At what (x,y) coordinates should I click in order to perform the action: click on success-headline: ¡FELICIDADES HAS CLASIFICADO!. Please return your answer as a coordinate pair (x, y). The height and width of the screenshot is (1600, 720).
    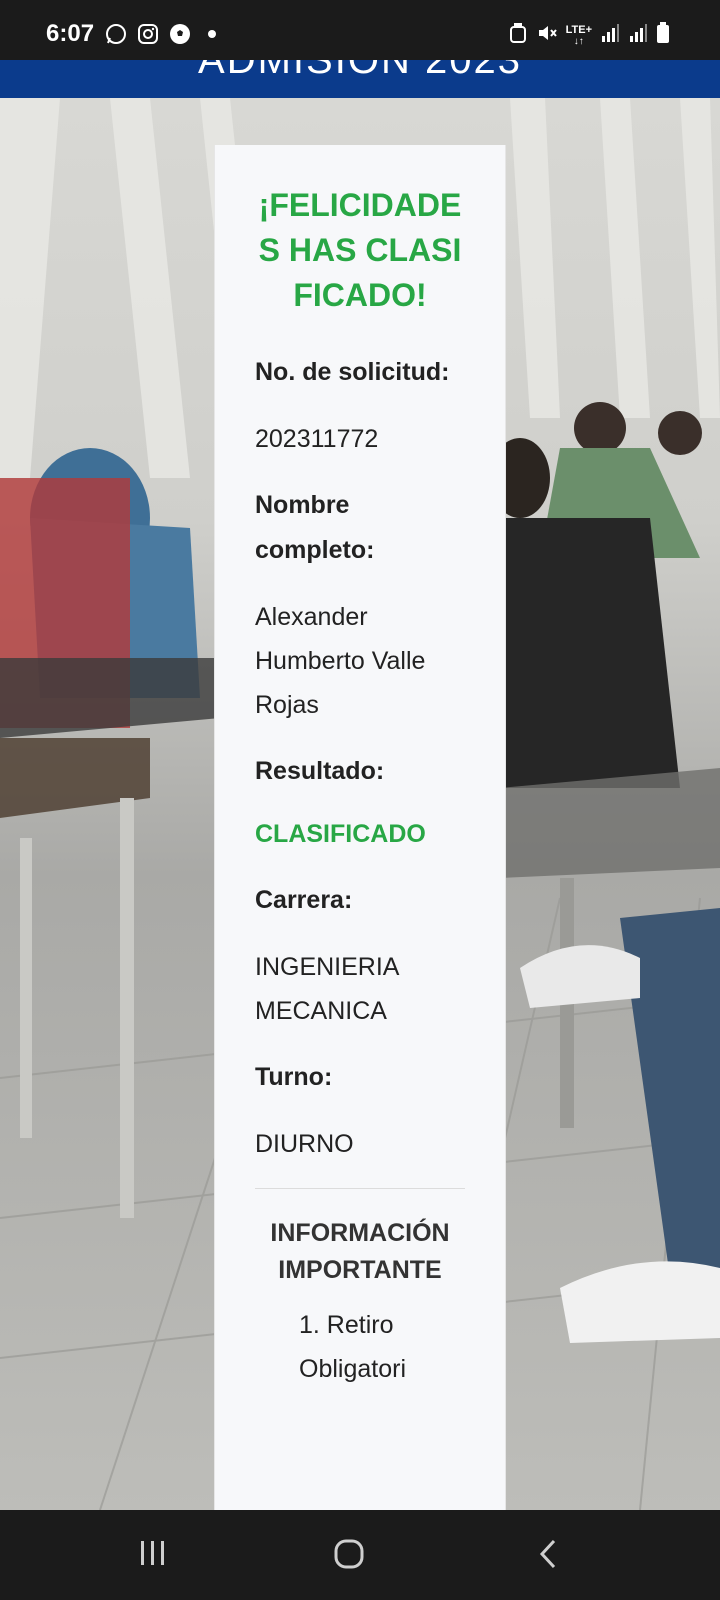
    Looking at the image, I should click on (360, 250).